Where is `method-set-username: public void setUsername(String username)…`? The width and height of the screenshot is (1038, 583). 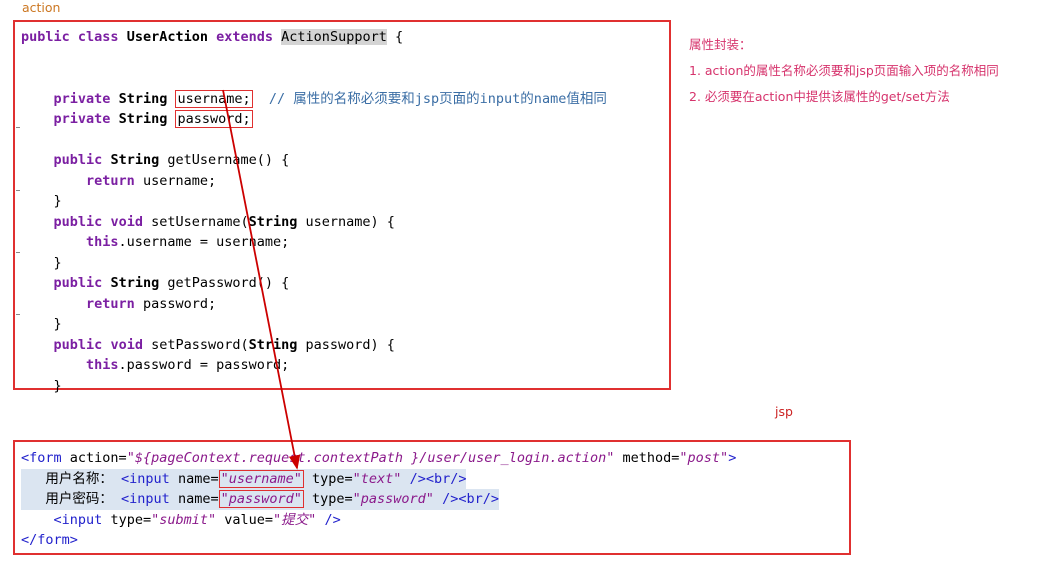 method-set-username: public void setUsername(String username)… is located at coordinates (224, 221).